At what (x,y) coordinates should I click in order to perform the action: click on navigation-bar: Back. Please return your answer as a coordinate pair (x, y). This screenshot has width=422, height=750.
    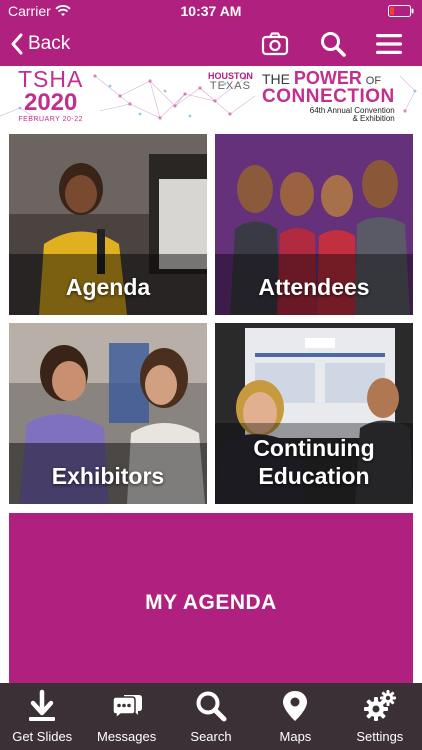
    Looking at the image, I should click on (211, 44).